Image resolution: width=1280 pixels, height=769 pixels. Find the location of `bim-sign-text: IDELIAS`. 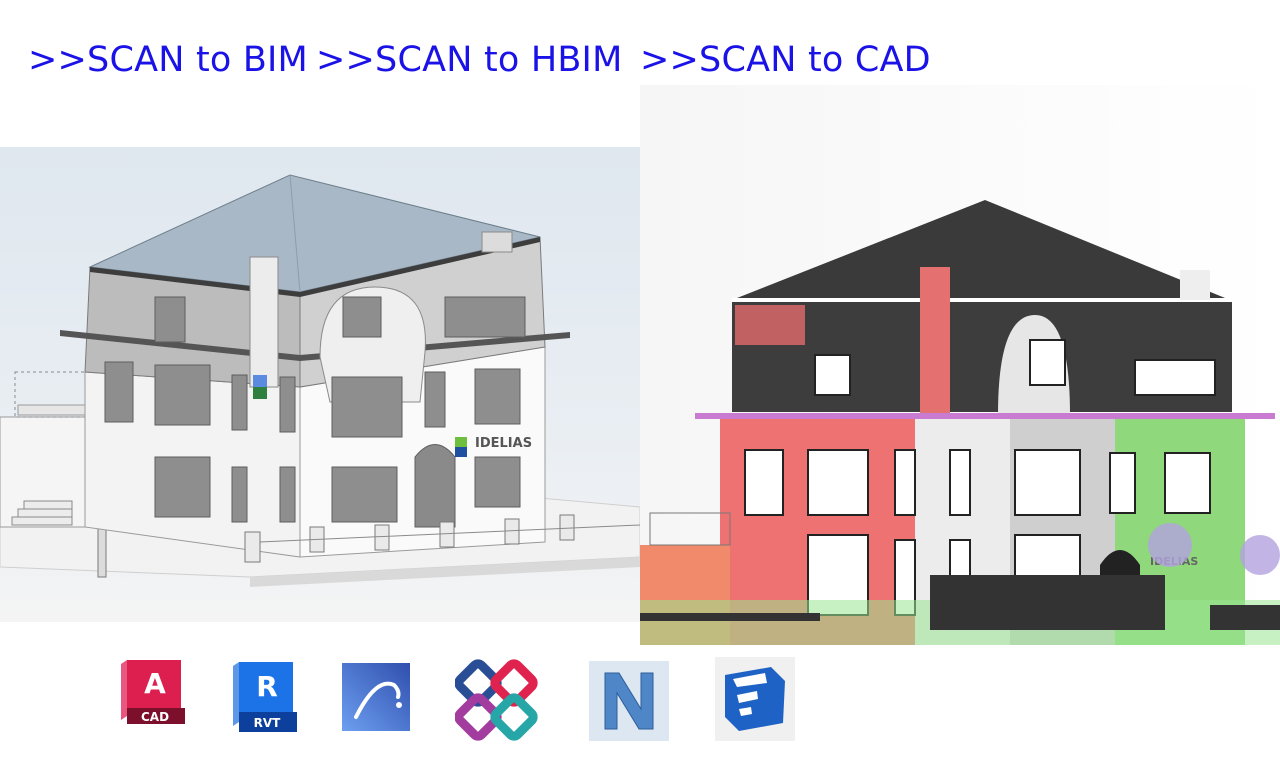

bim-sign-text: IDELIAS is located at coordinates (503, 443).